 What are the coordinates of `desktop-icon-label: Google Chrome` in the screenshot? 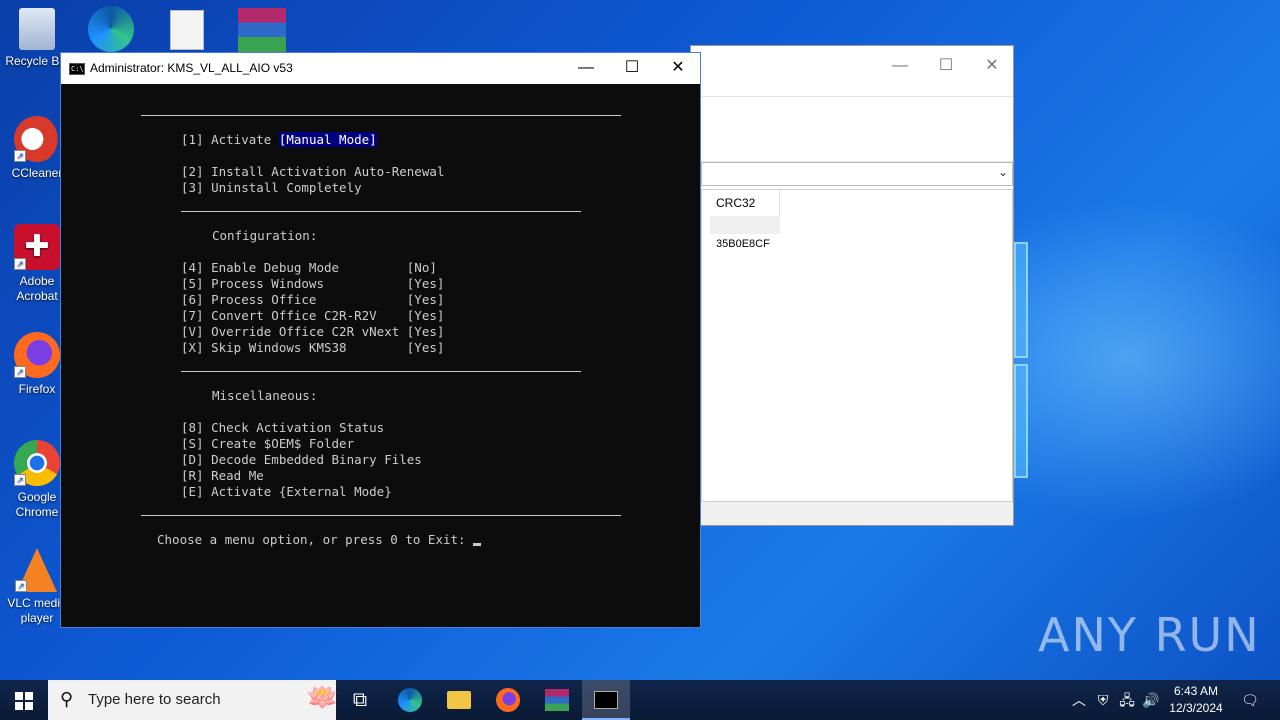 It's located at (37, 504).